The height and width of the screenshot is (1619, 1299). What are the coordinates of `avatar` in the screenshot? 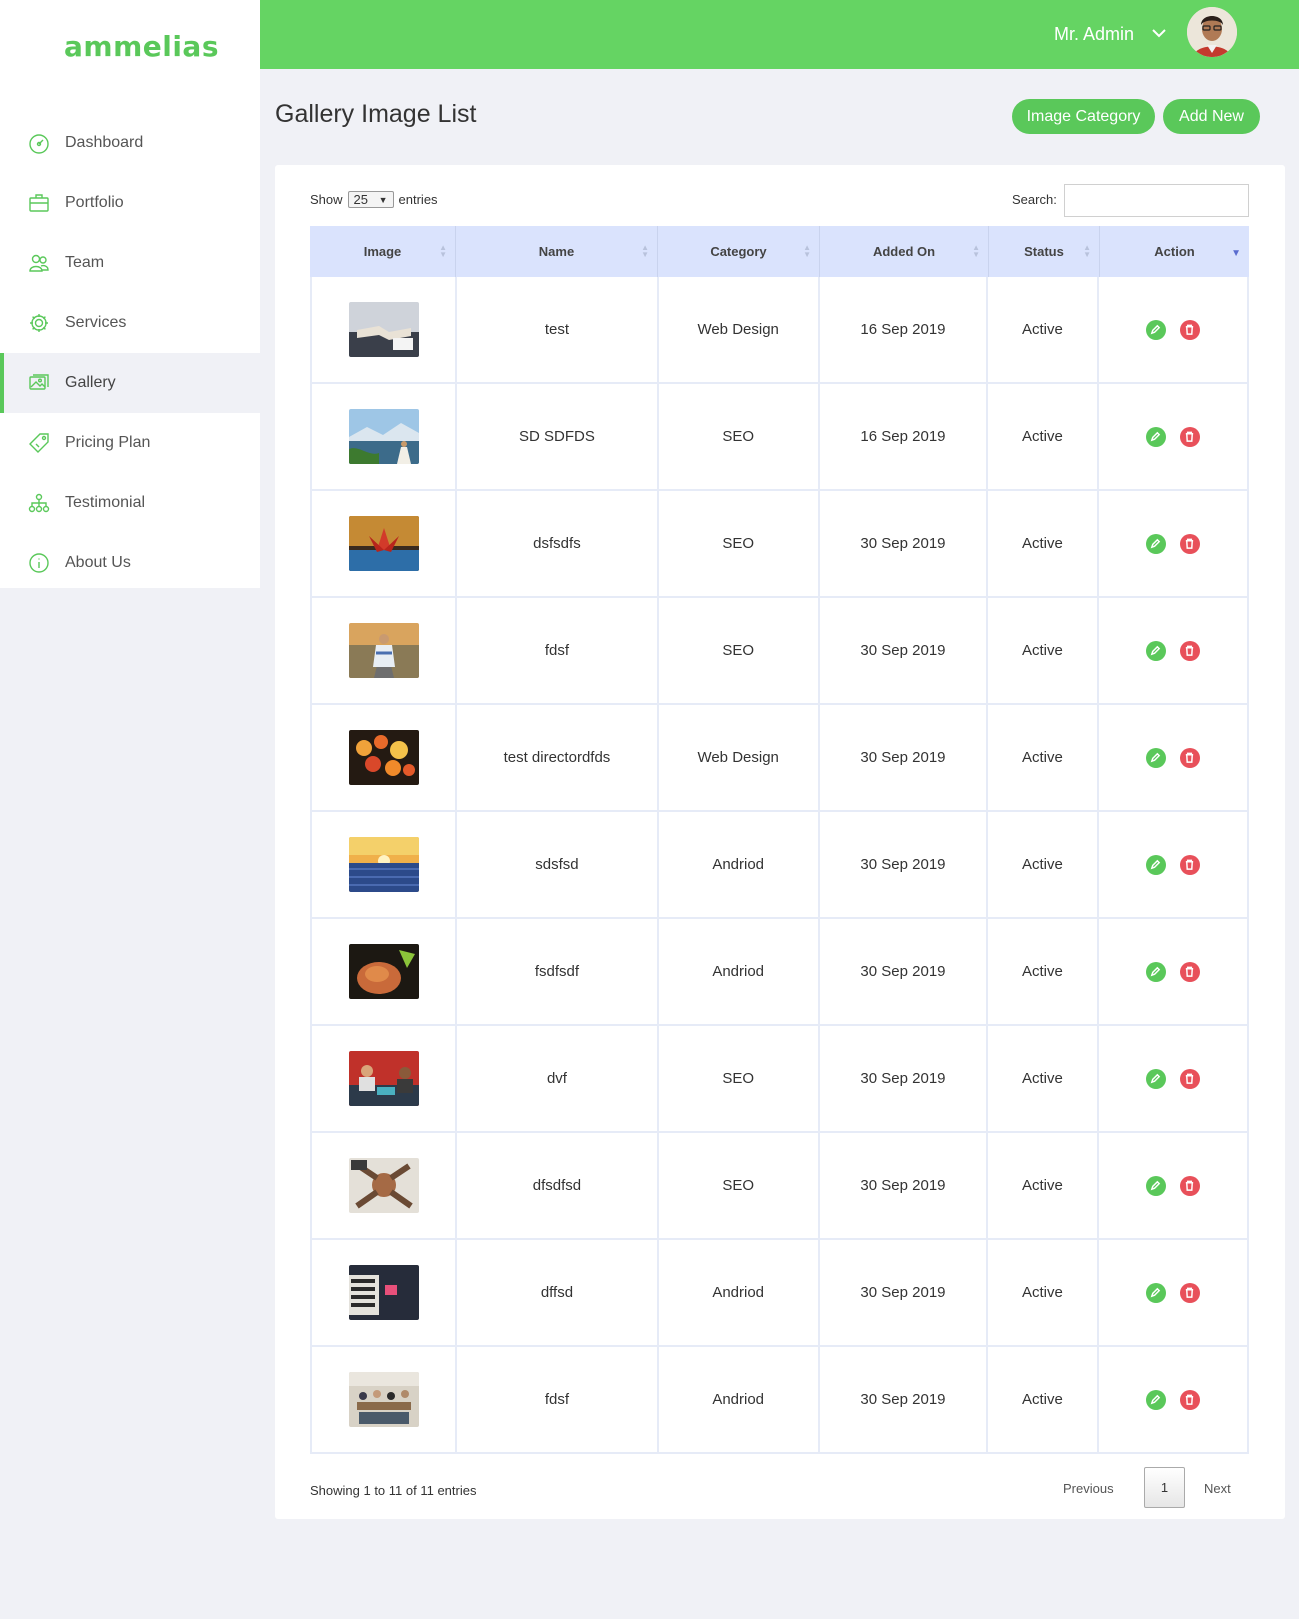 It's located at (1212, 32).